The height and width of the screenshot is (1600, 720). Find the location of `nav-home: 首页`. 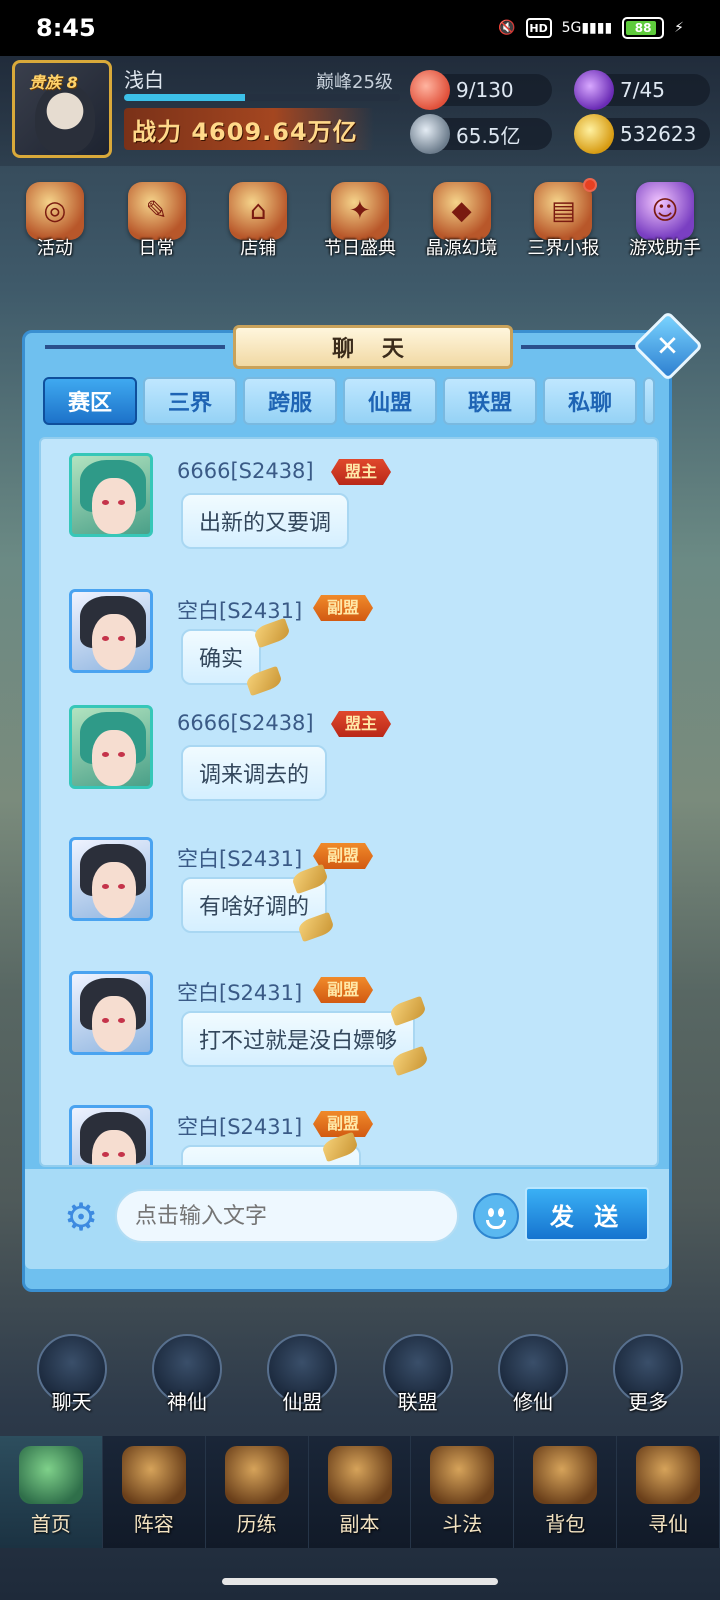

nav-home: 首页 is located at coordinates (51, 1492).